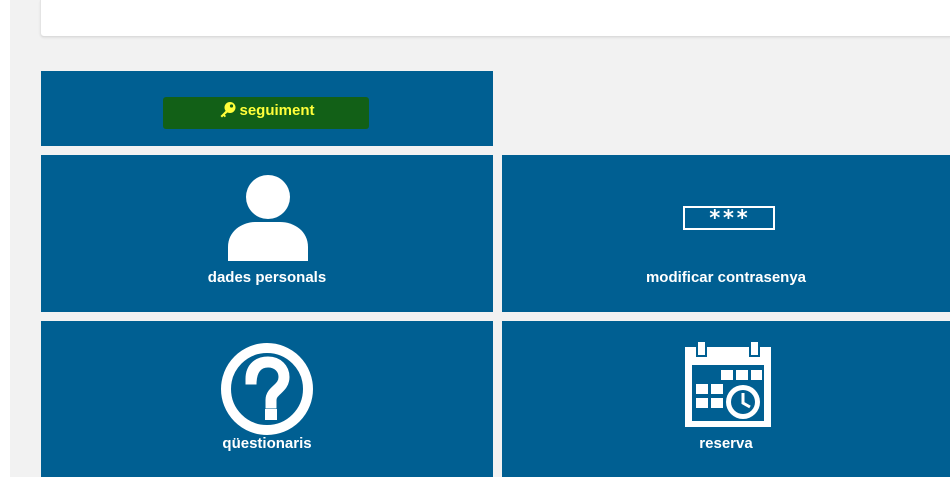 The image size is (950, 477). What do you see at coordinates (228, 110) in the screenshot?
I see `key-icon` at bounding box center [228, 110].